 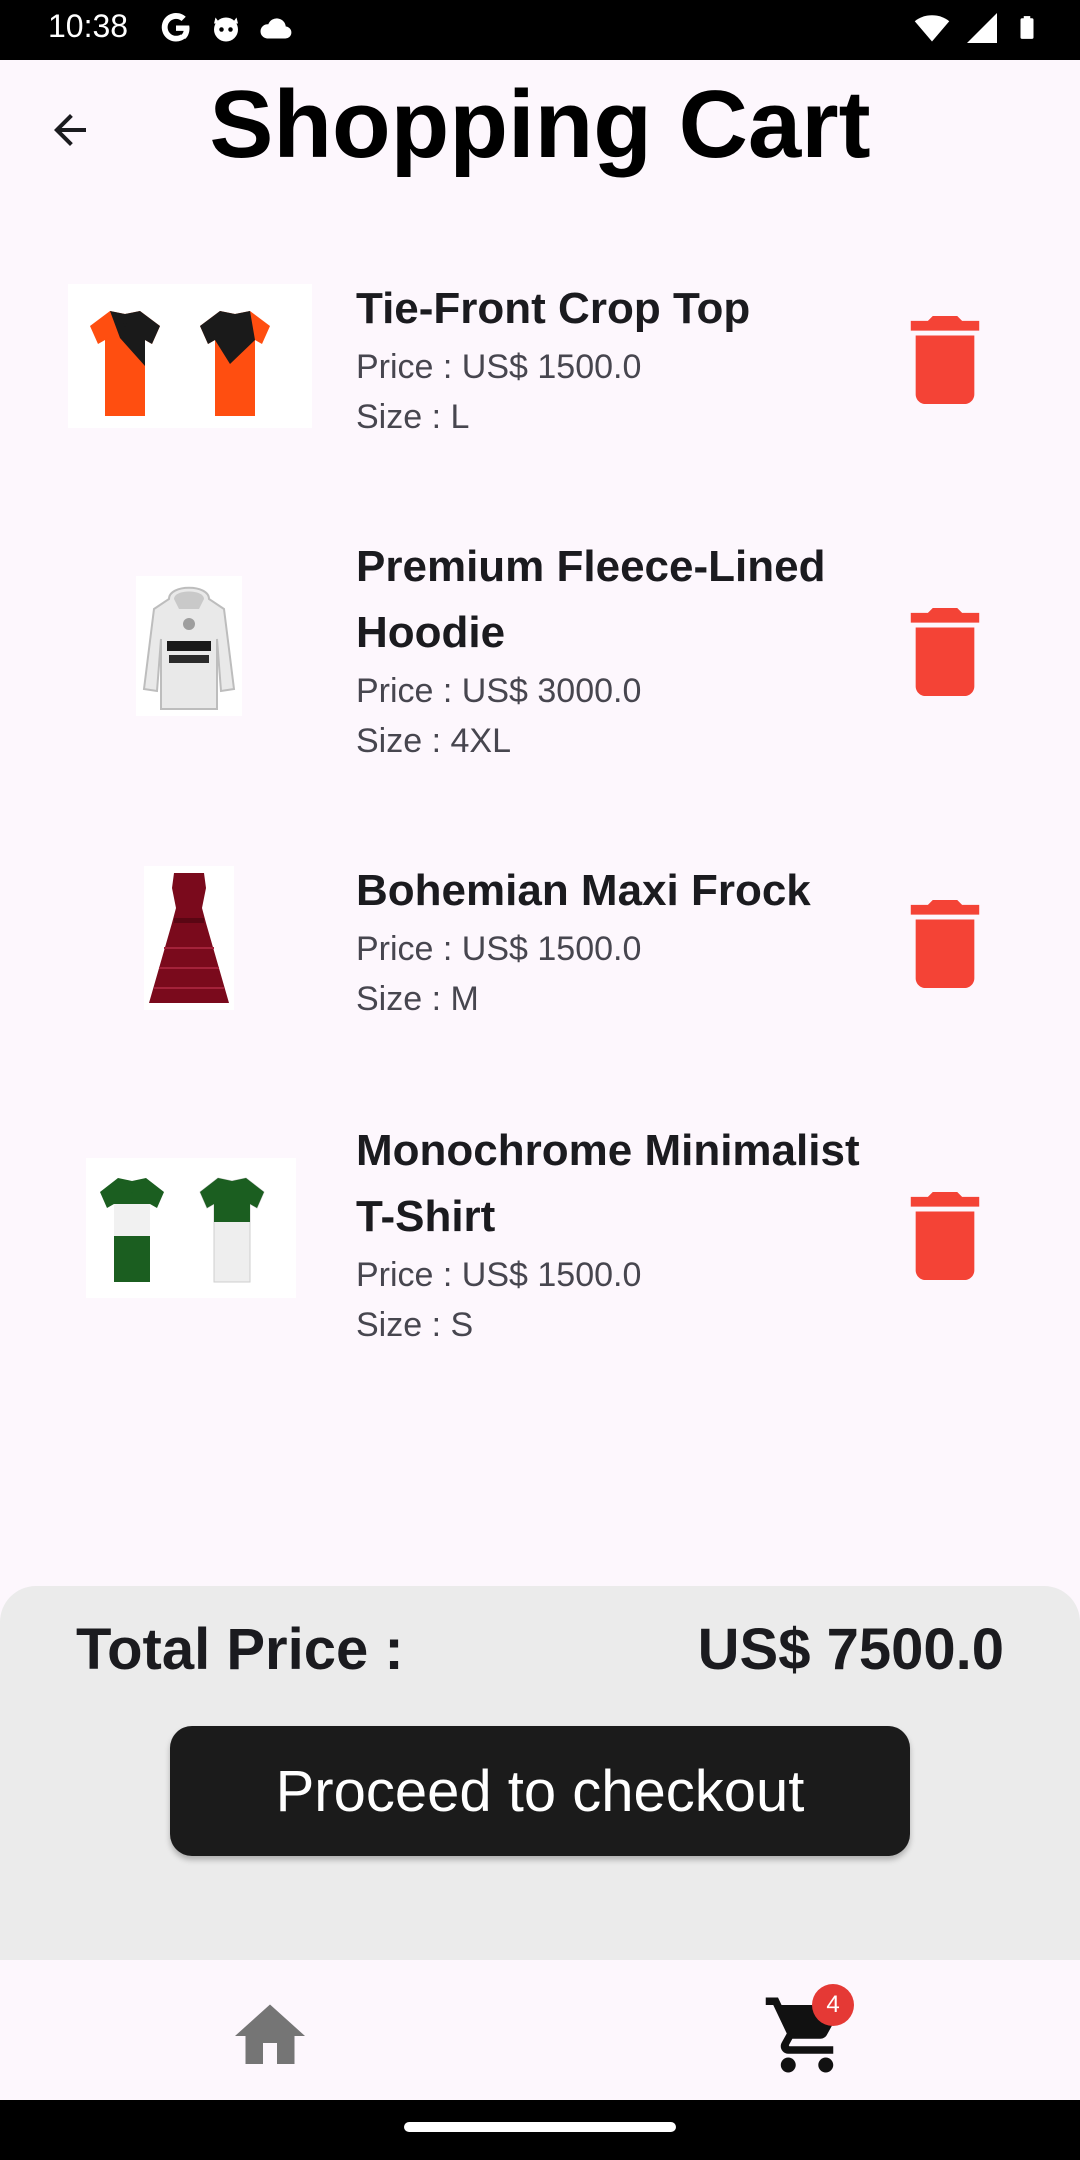 I want to click on product-image-orange-polo, so click(x=180, y=363).